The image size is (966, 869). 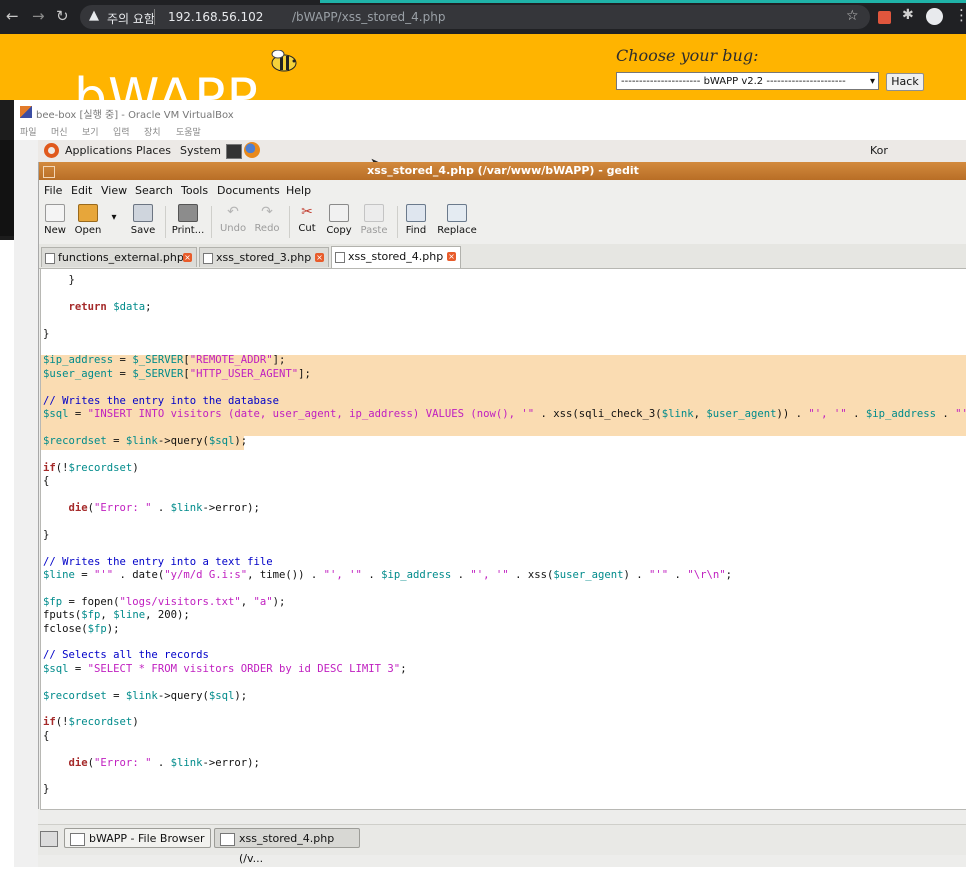 What do you see at coordinates (145, 440) in the screenshot?
I see `code-line: $recordset = $link->query($sql);` at bounding box center [145, 440].